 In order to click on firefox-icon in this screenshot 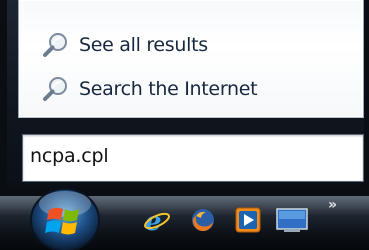, I will do `click(203, 220)`.